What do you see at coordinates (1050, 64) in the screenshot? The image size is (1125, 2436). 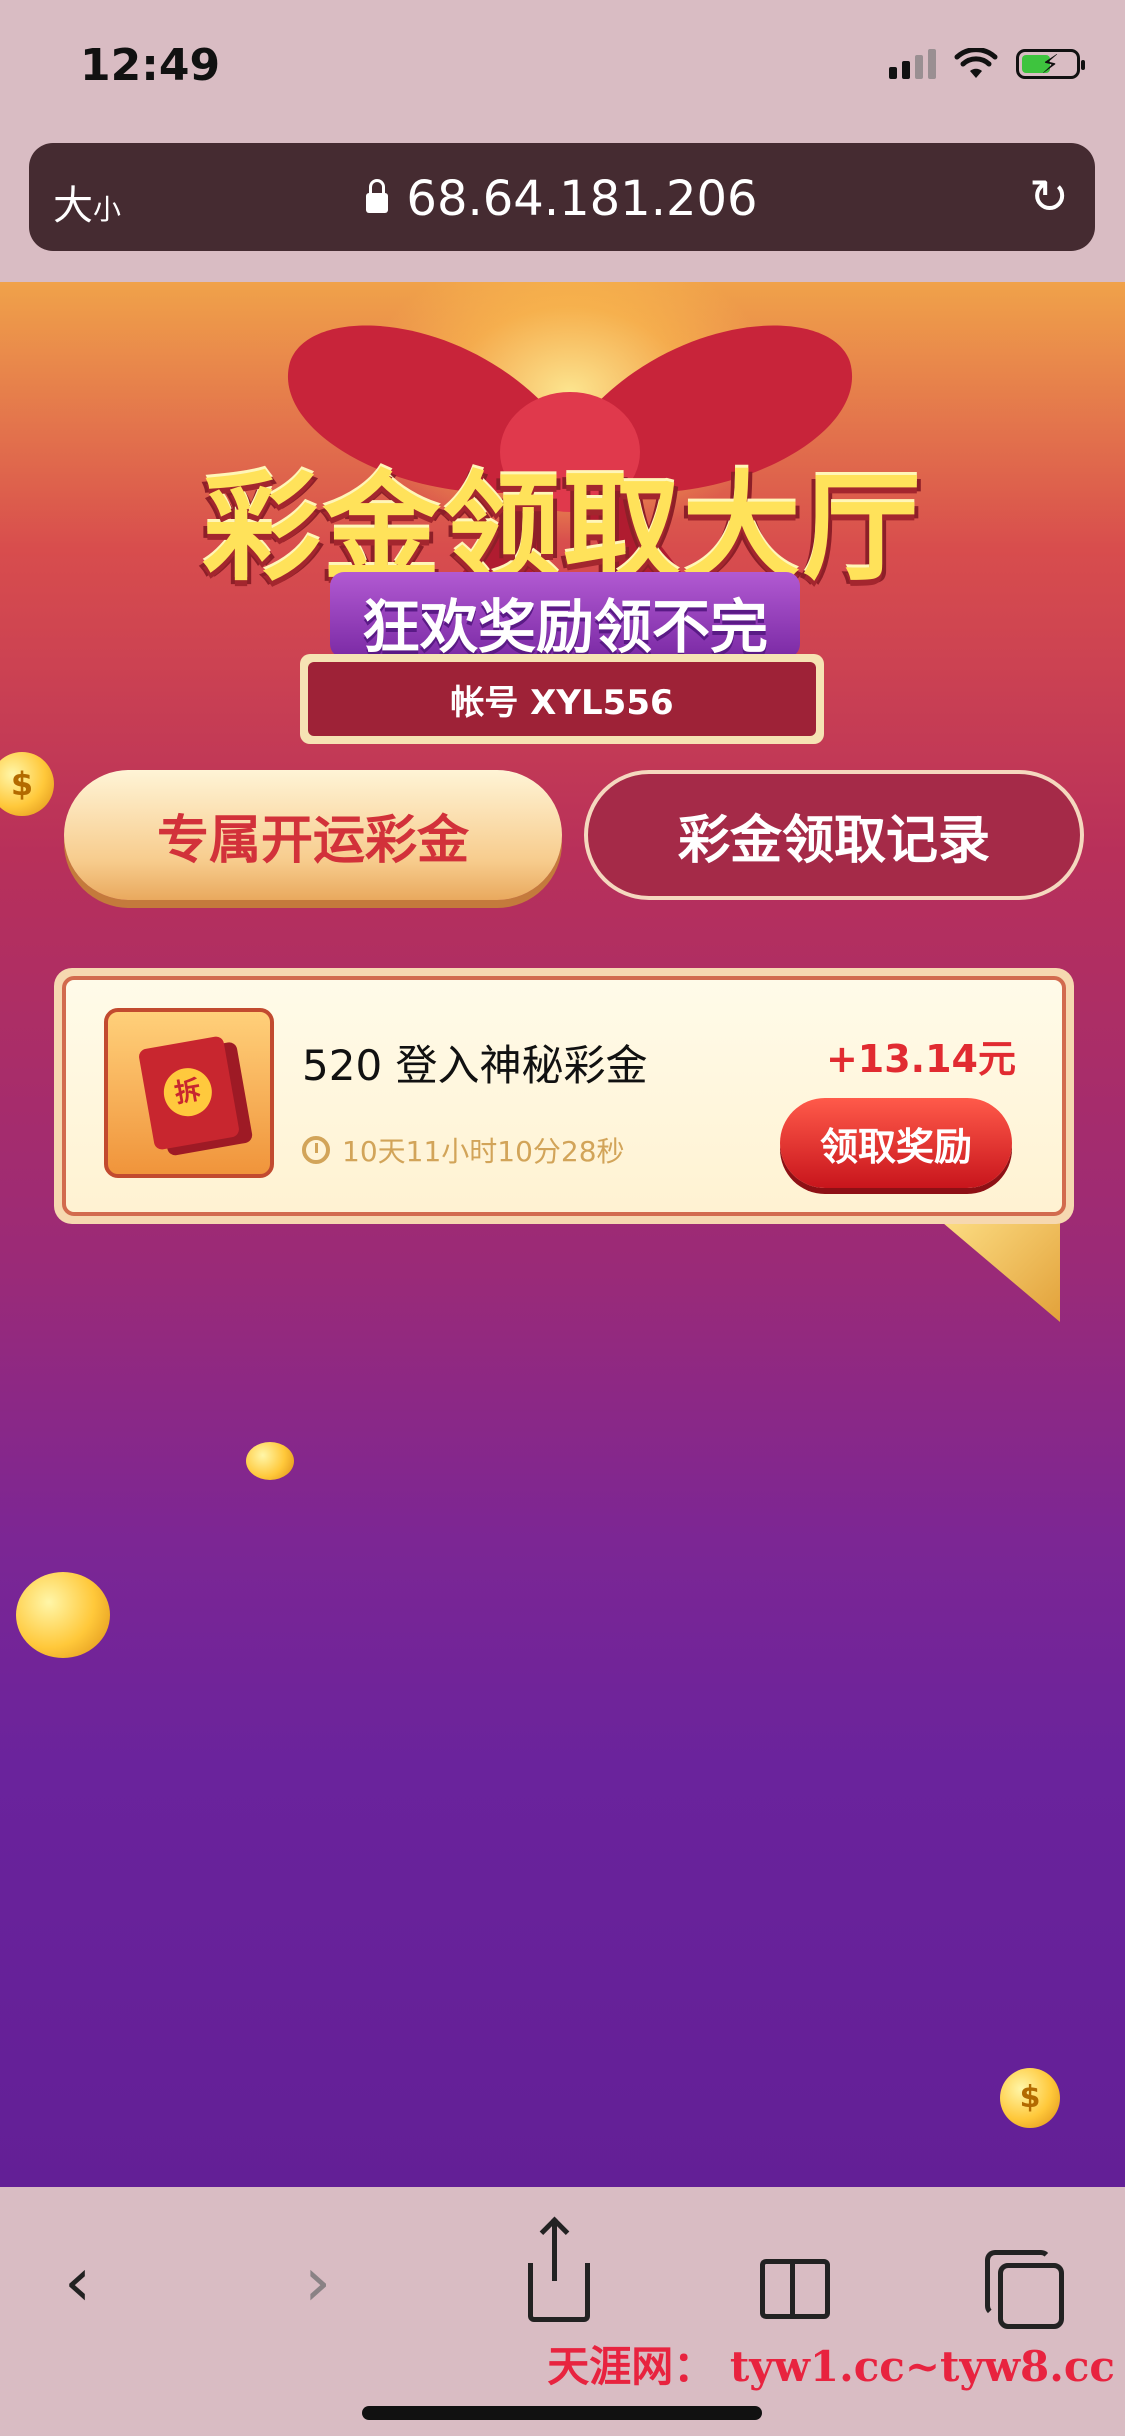 I see `battery-charging-icon: ⚡` at bounding box center [1050, 64].